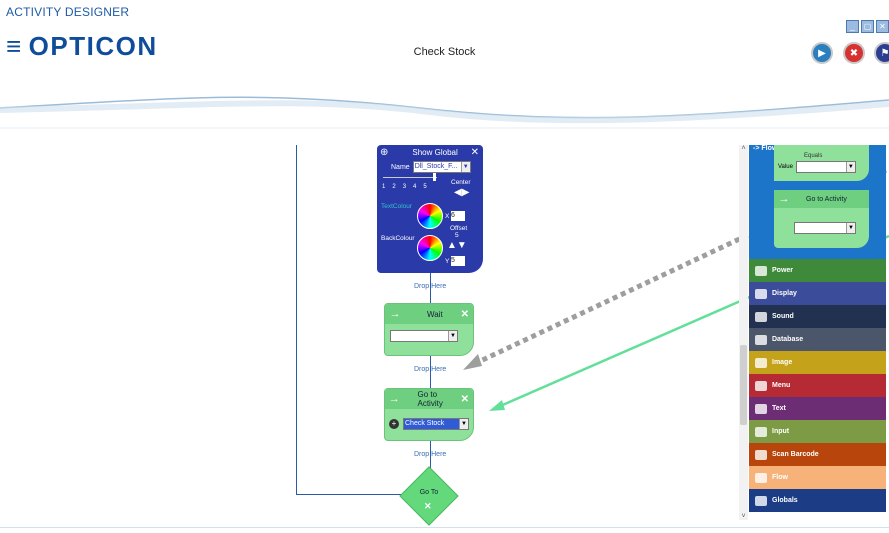 The image size is (889, 533). I want to click on text-icon, so click(761, 408).